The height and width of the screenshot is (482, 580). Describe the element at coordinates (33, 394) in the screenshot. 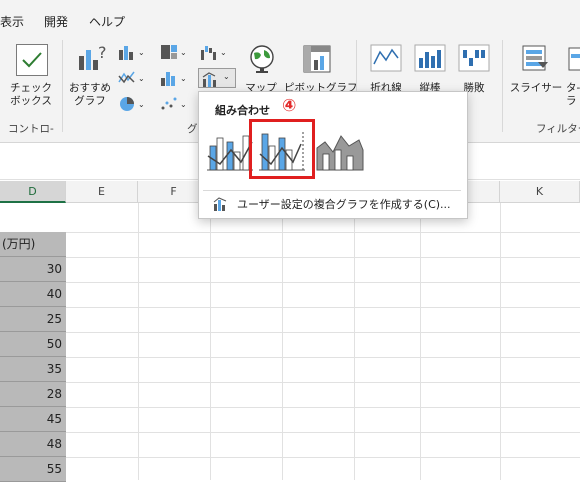

I see `table-cell: 28` at that location.